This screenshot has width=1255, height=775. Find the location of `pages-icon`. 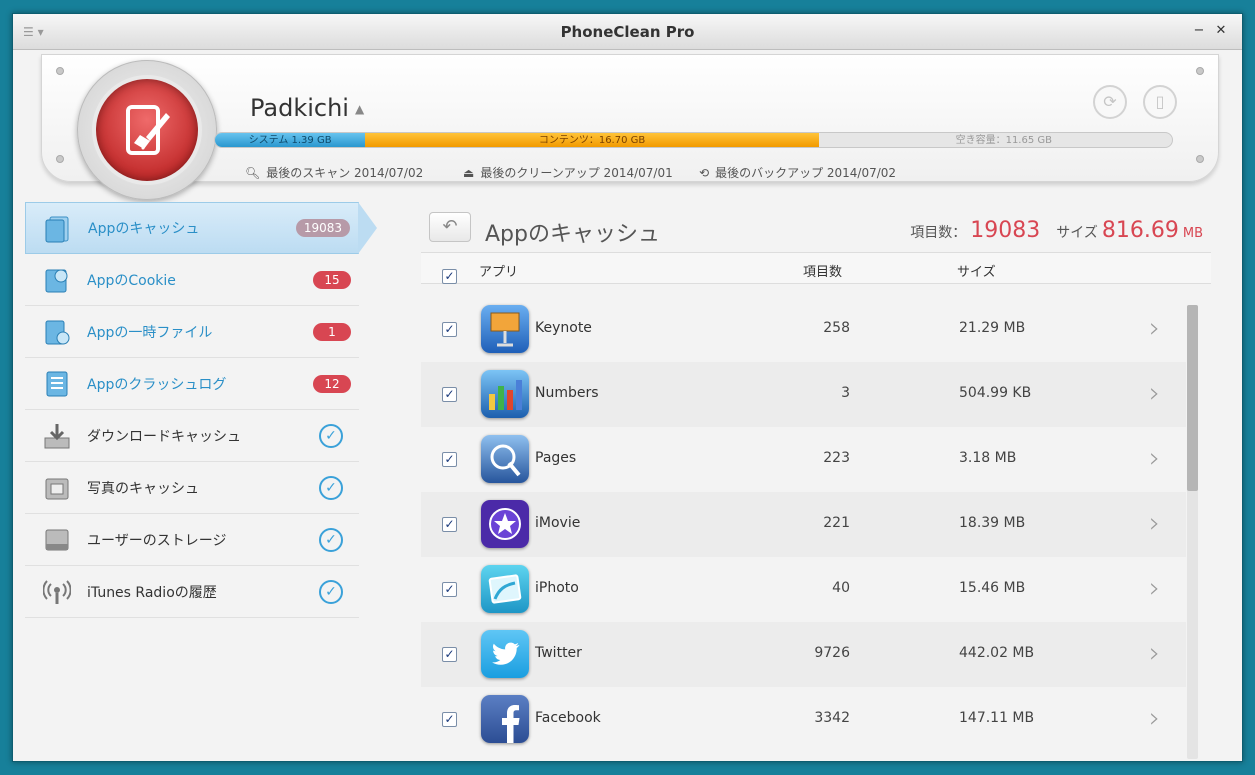

pages-icon is located at coordinates (505, 459).